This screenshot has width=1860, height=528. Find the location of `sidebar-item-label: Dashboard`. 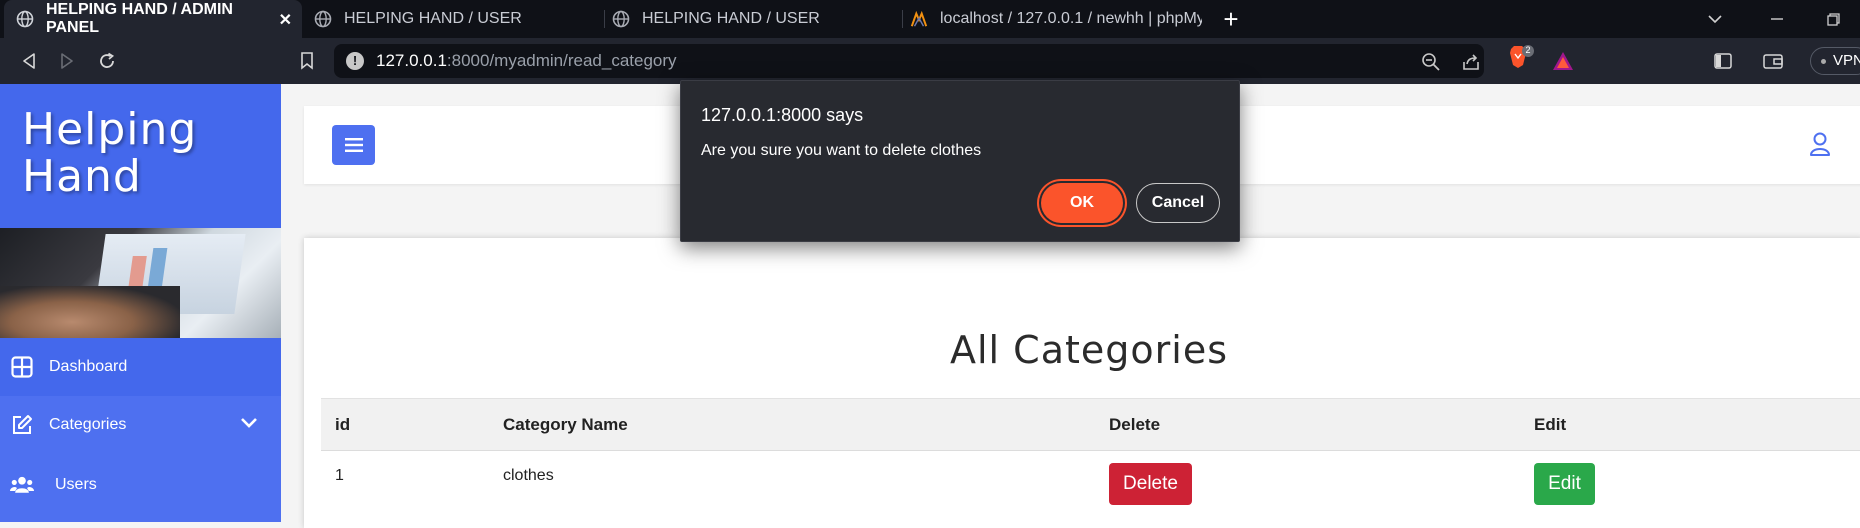

sidebar-item-label: Dashboard is located at coordinates (88, 366).